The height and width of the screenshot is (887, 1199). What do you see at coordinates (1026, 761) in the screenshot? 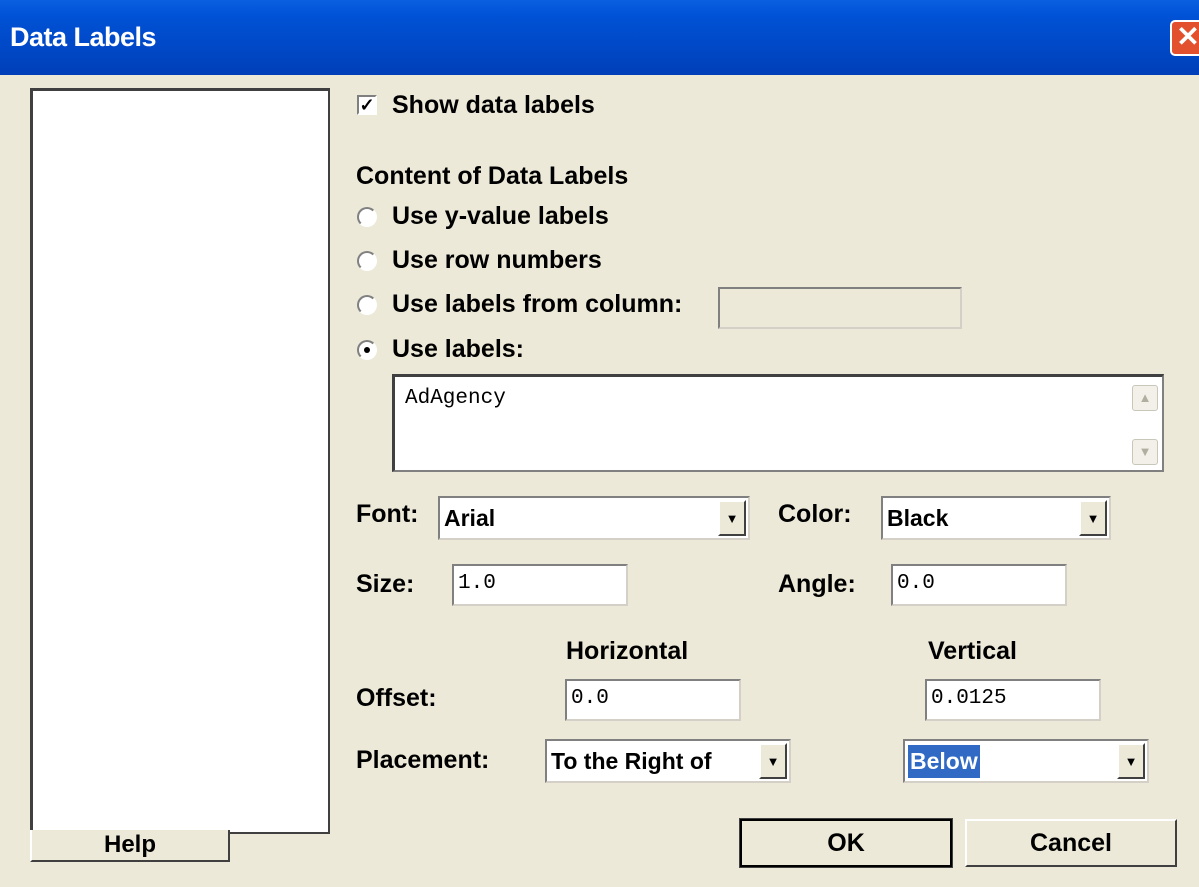
I see `vertical-placement-select: Below ▼` at bounding box center [1026, 761].